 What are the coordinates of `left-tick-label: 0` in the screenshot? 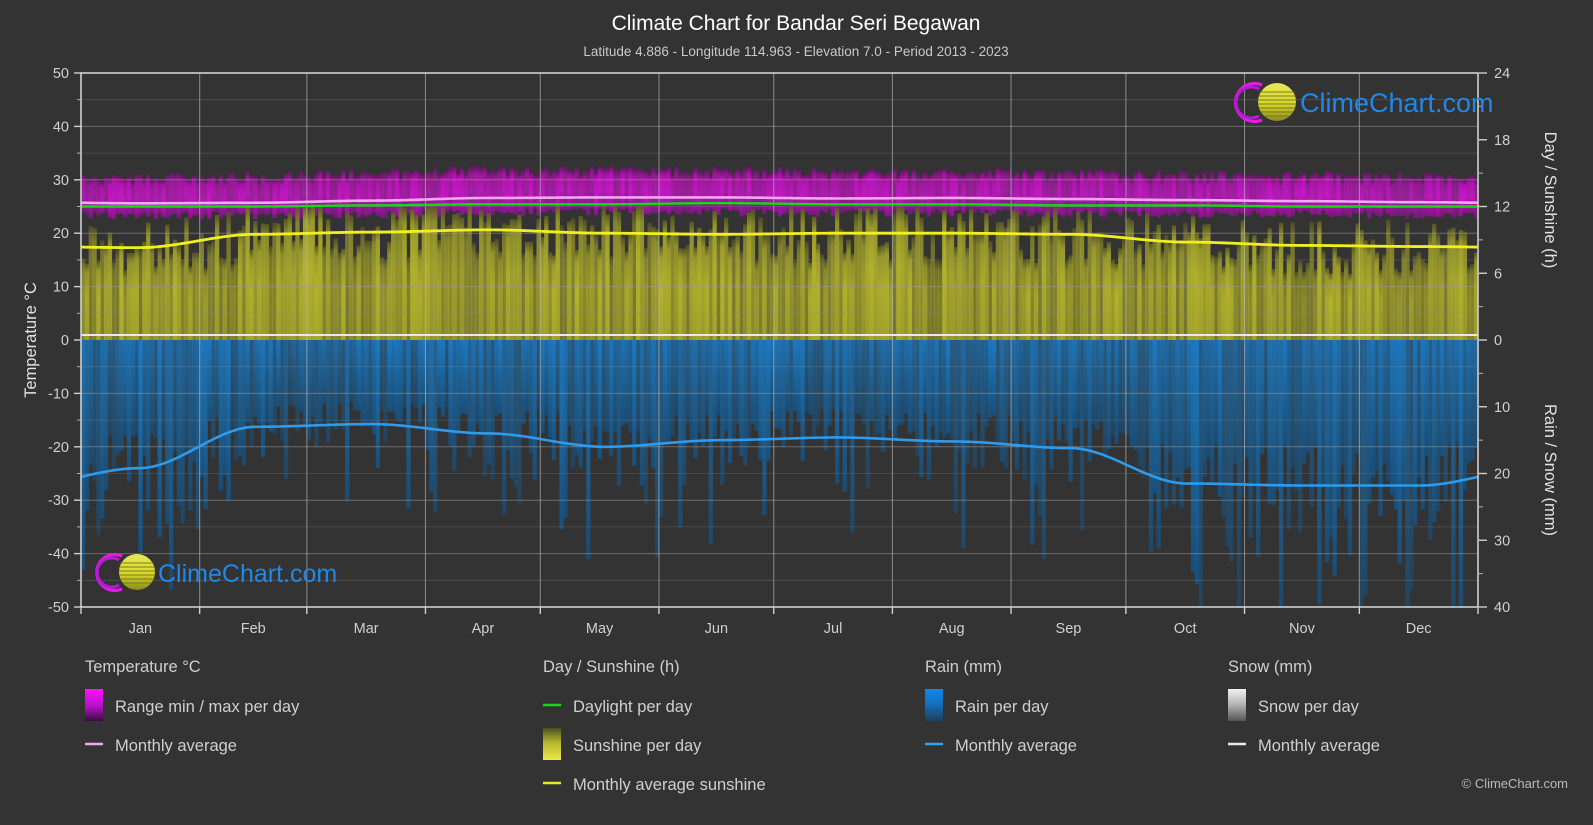 It's located at (65, 341).